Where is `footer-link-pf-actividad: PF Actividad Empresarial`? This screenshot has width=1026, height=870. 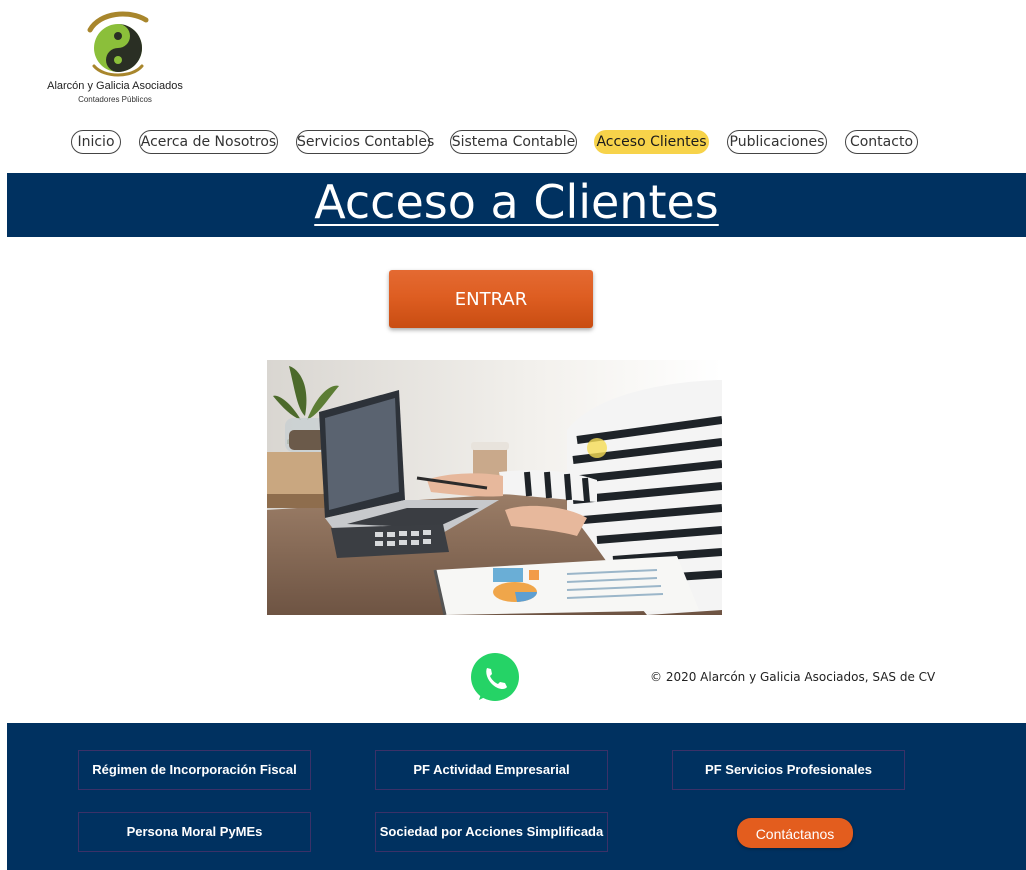 footer-link-pf-actividad: PF Actividad Empresarial is located at coordinates (491, 770).